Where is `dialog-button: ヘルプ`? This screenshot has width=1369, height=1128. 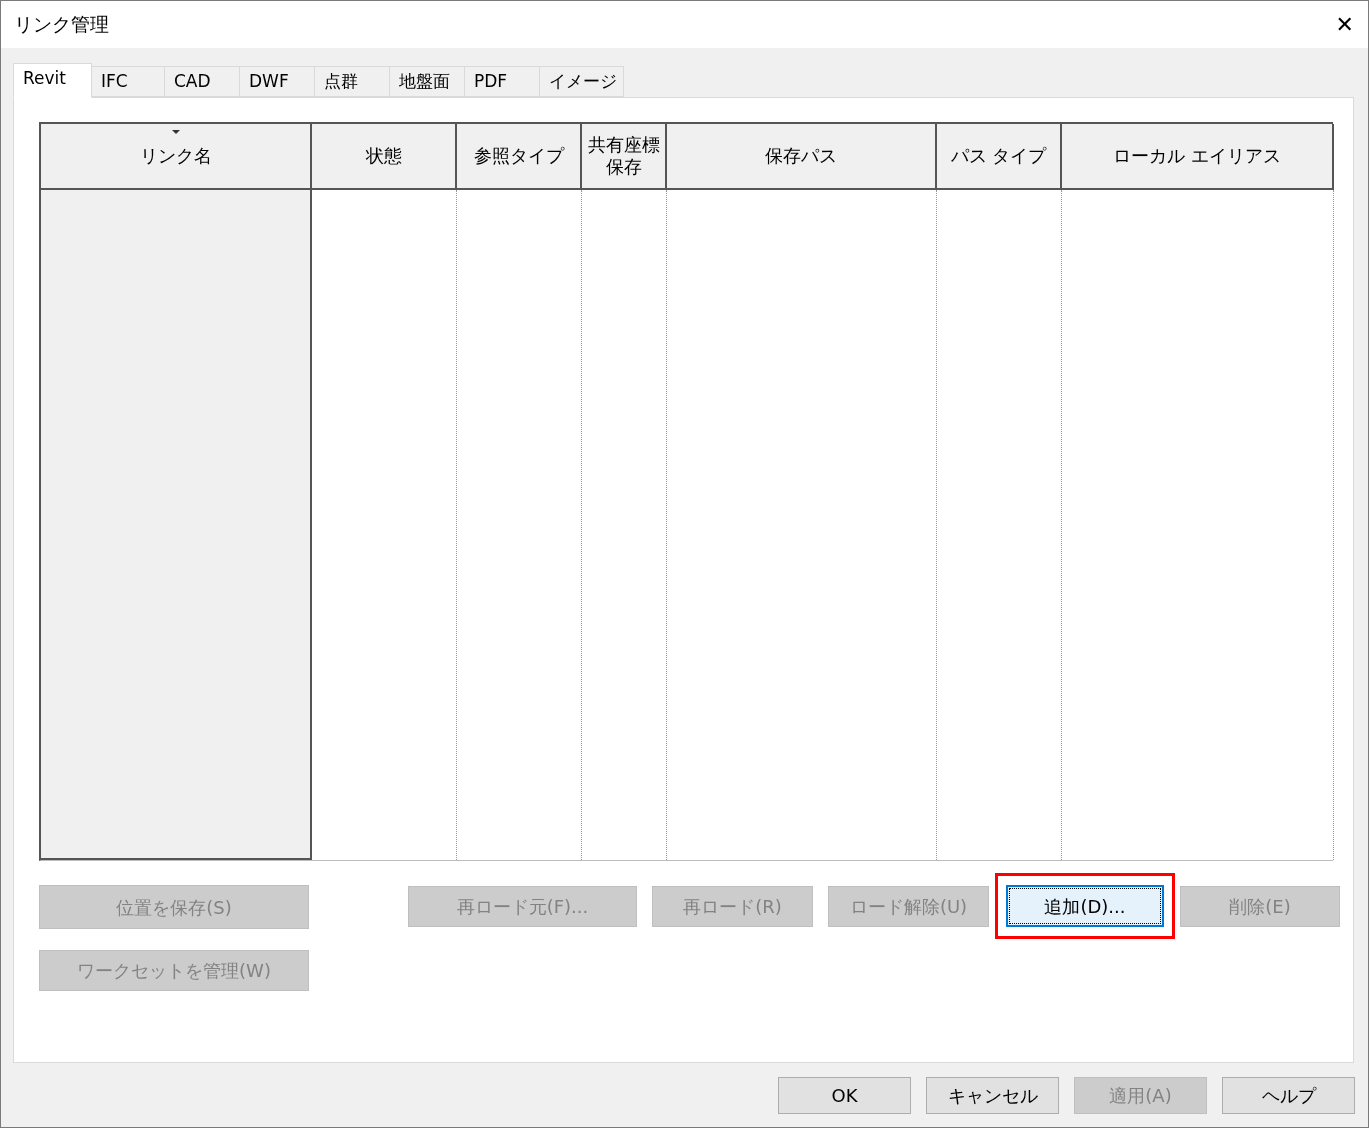
dialog-button: ヘルプ is located at coordinates (1288, 1095).